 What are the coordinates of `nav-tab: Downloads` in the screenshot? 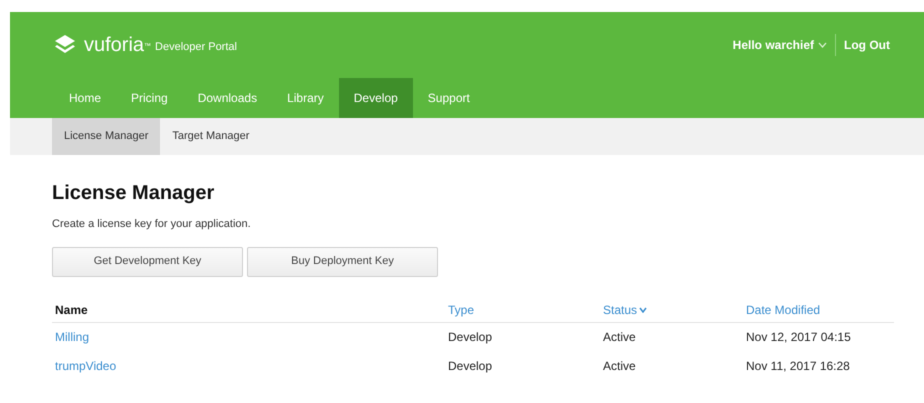 It's located at (227, 98).